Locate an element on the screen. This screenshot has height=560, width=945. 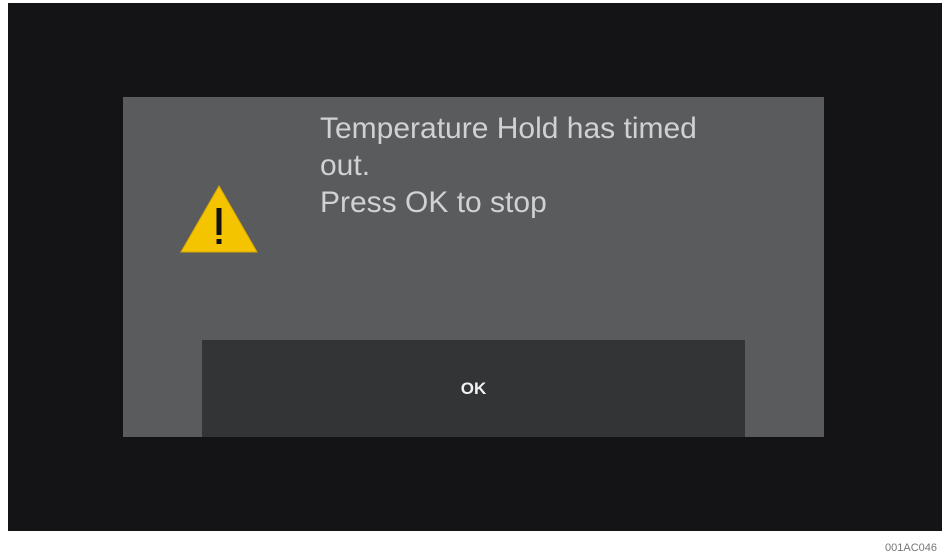
message-line: out. is located at coordinates (345, 165).